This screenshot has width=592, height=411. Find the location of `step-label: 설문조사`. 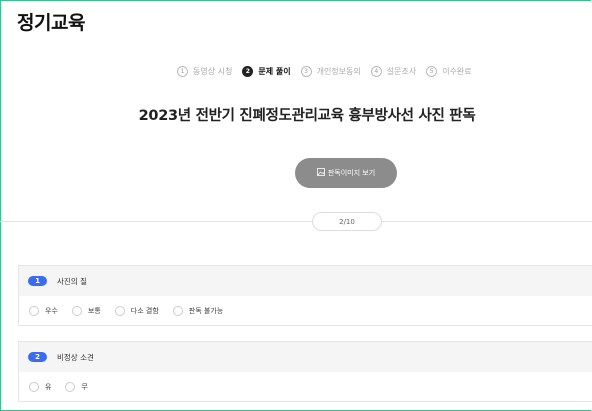

step-label: 설문조사 is located at coordinates (401, 71).